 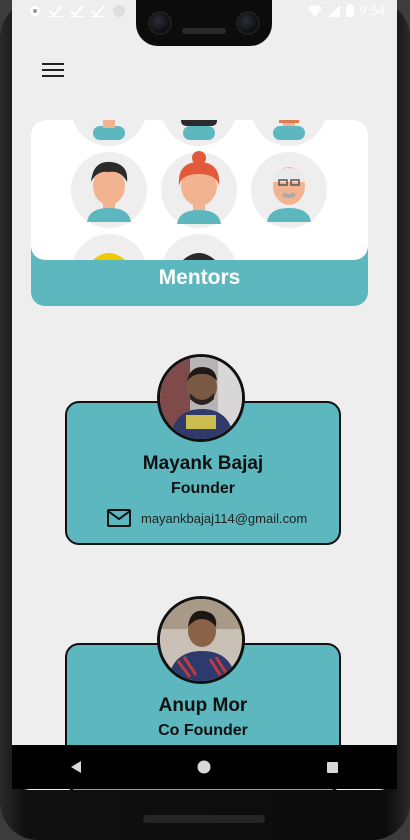 I want to click on earpiece-speaker, so click(x=204, y=31).